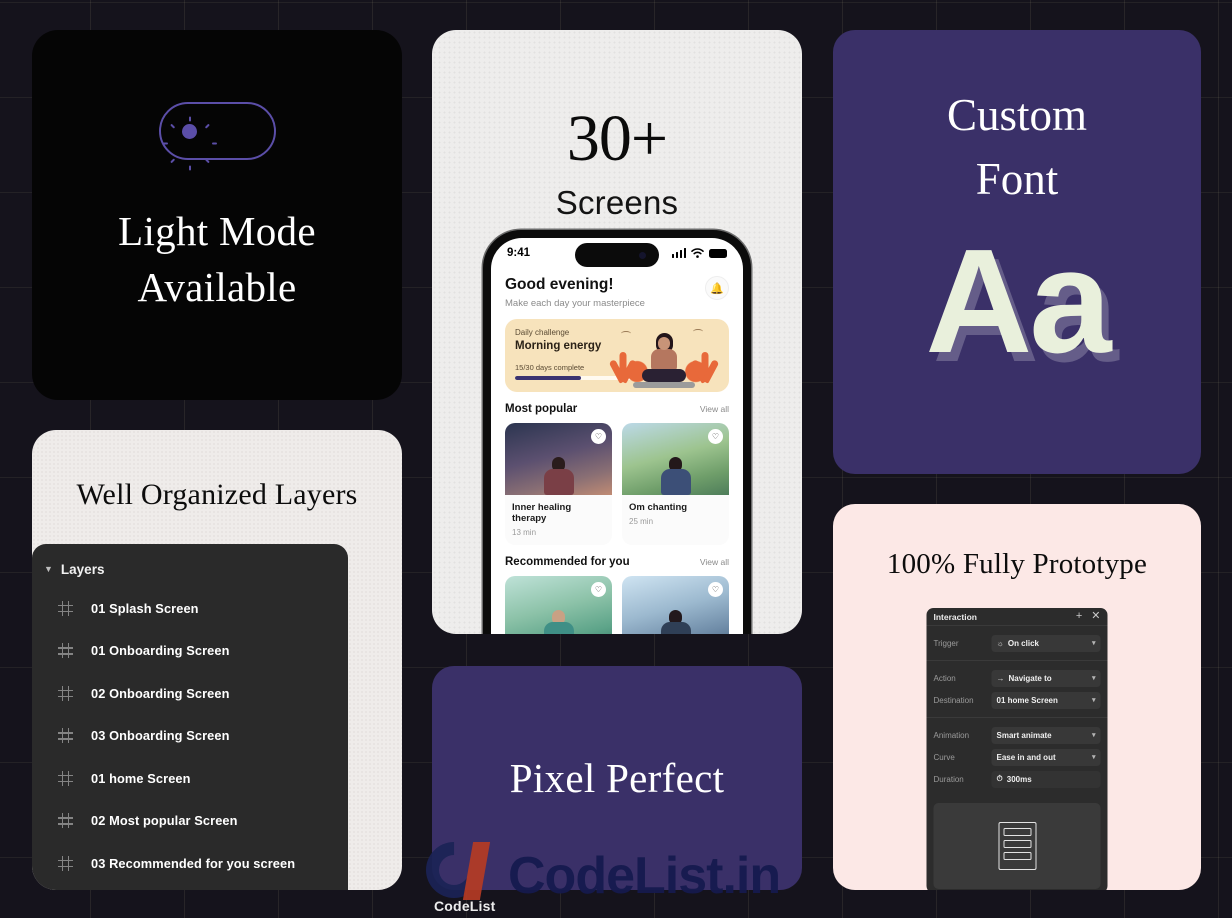 Image resolution: width=1232 pixels, height=918 pixels. I want to click on pixel-perfect-card: Pixel Perfect, so click(617, 778).